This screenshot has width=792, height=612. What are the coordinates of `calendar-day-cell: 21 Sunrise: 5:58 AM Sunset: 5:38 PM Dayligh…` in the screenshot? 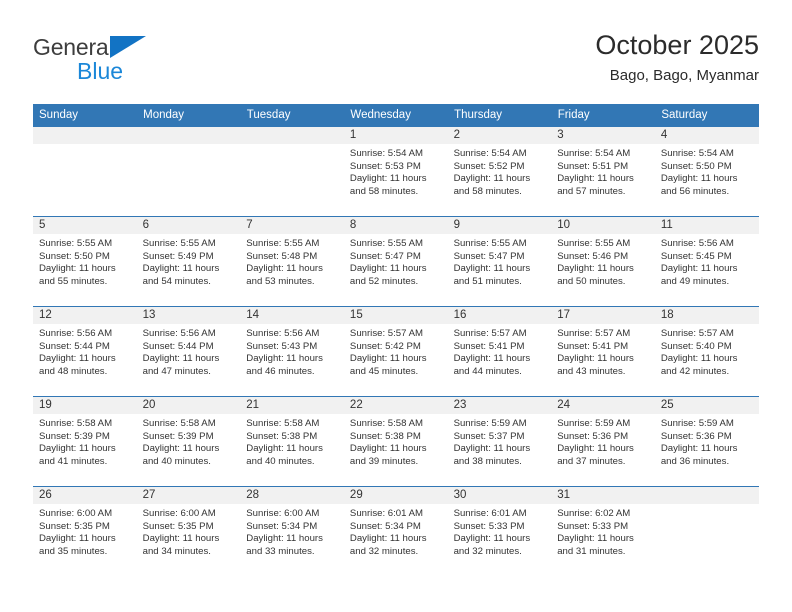 It's located at (292, 441).